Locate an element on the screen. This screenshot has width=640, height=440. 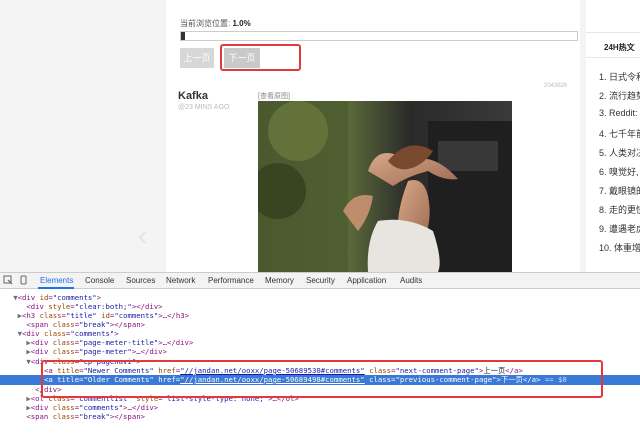
dom-node-div-clear: <div style="clear:both;"></div> is located at coordinates (320, 306).